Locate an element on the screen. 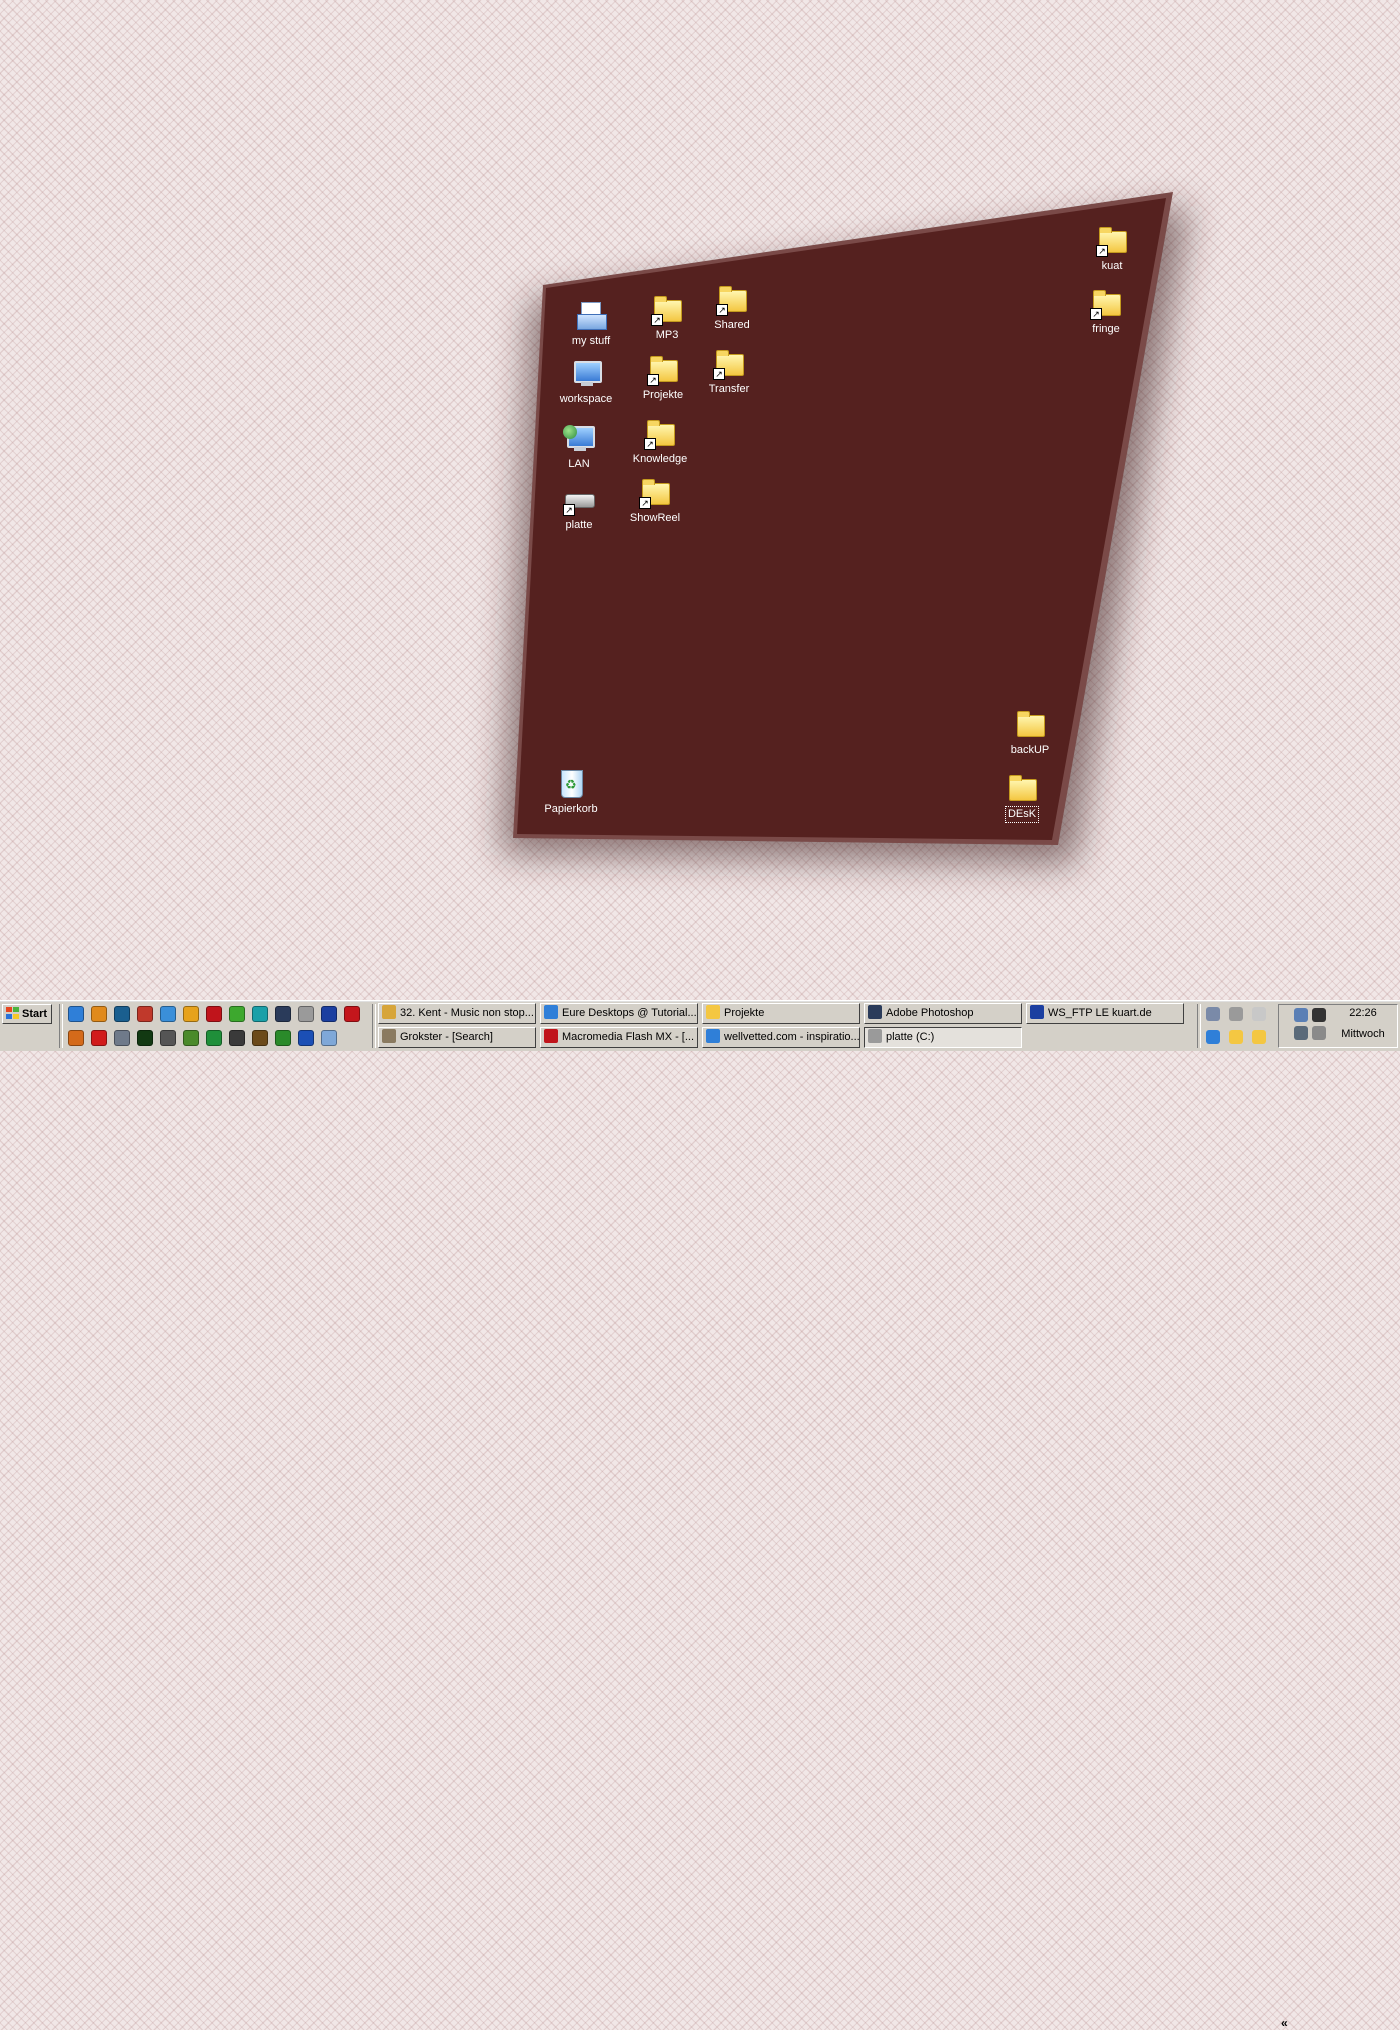 This screenshot has height=2030, width=1400. messenger-icon is located at coordinates (168, 1014).